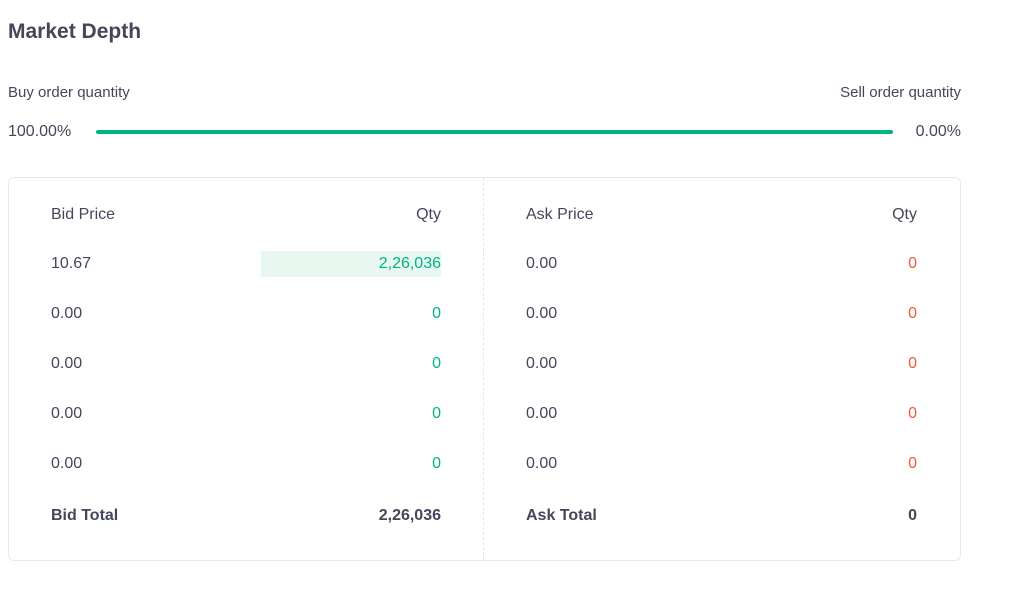 The height and width of the screenshot is (608, 1024). What do you see at coordinates (912, 515) in the screenshot?
I see `ask-total-value: 0` at bounding box center [912, 515].